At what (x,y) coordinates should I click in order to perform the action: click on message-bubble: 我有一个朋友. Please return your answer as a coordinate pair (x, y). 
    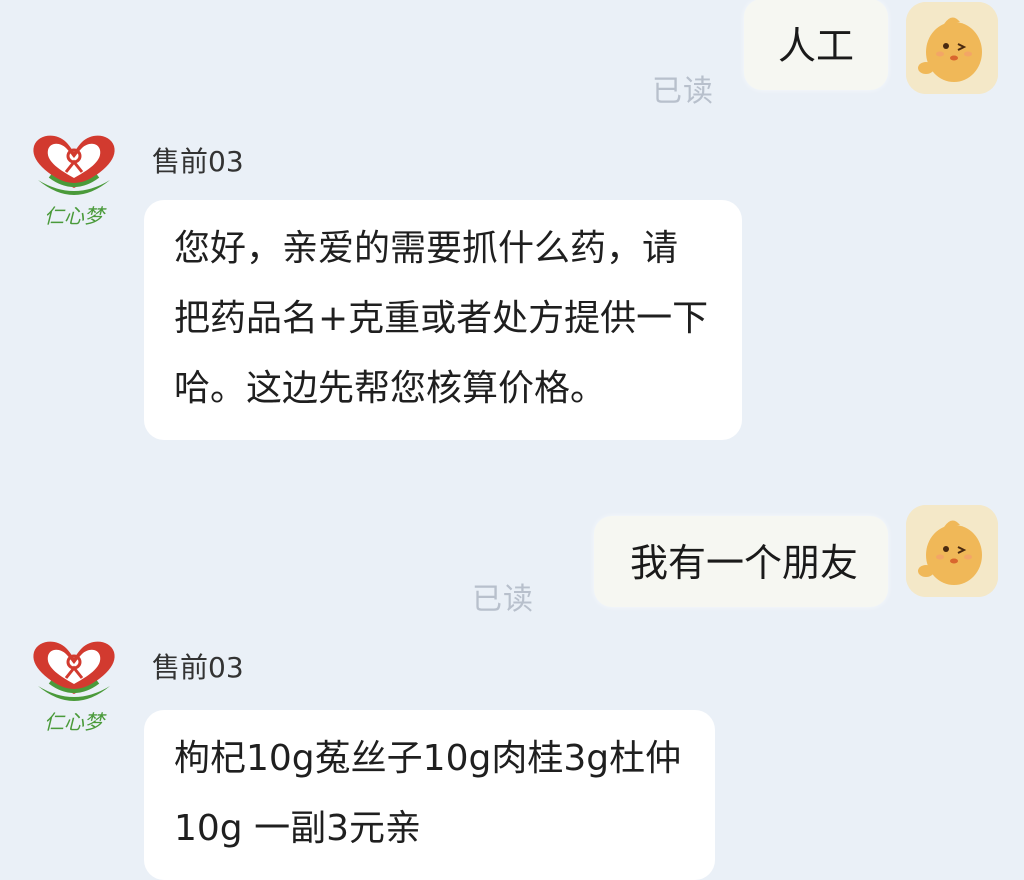
    Looking at the image, I should click on (740, 561).